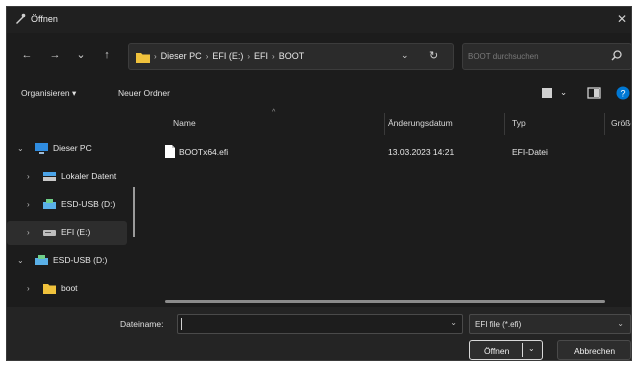 The height and width of the screenshot is (367, 638). I want to click on filename-input: ⌄, so click(320, 324).